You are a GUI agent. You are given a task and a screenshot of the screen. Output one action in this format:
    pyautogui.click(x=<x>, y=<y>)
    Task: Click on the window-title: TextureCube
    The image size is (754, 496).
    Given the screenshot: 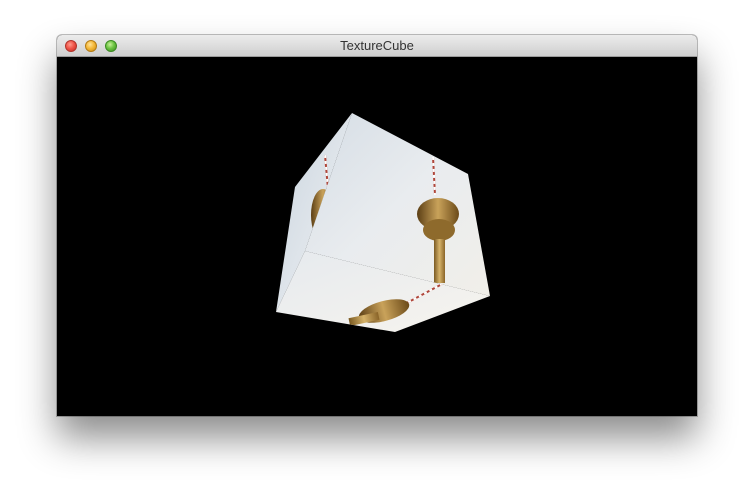 What is the action you would take?
    pyautogui.click(x=377, y=45)
    